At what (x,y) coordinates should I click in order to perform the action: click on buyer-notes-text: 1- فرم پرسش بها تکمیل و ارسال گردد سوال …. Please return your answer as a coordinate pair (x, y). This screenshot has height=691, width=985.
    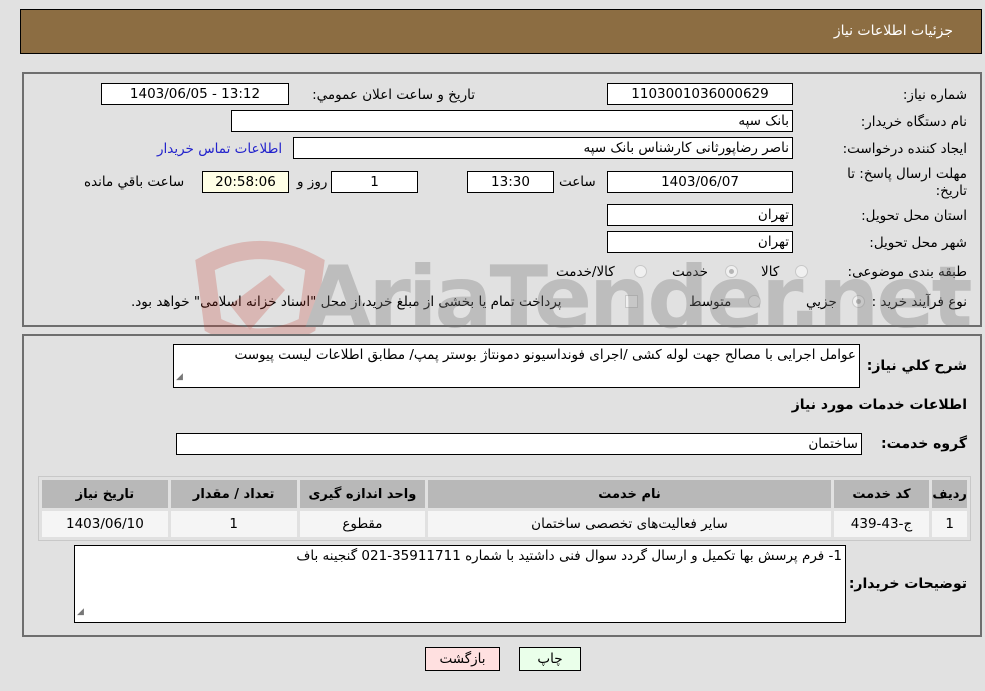
    Looking at the image, I should click on (569, 556).